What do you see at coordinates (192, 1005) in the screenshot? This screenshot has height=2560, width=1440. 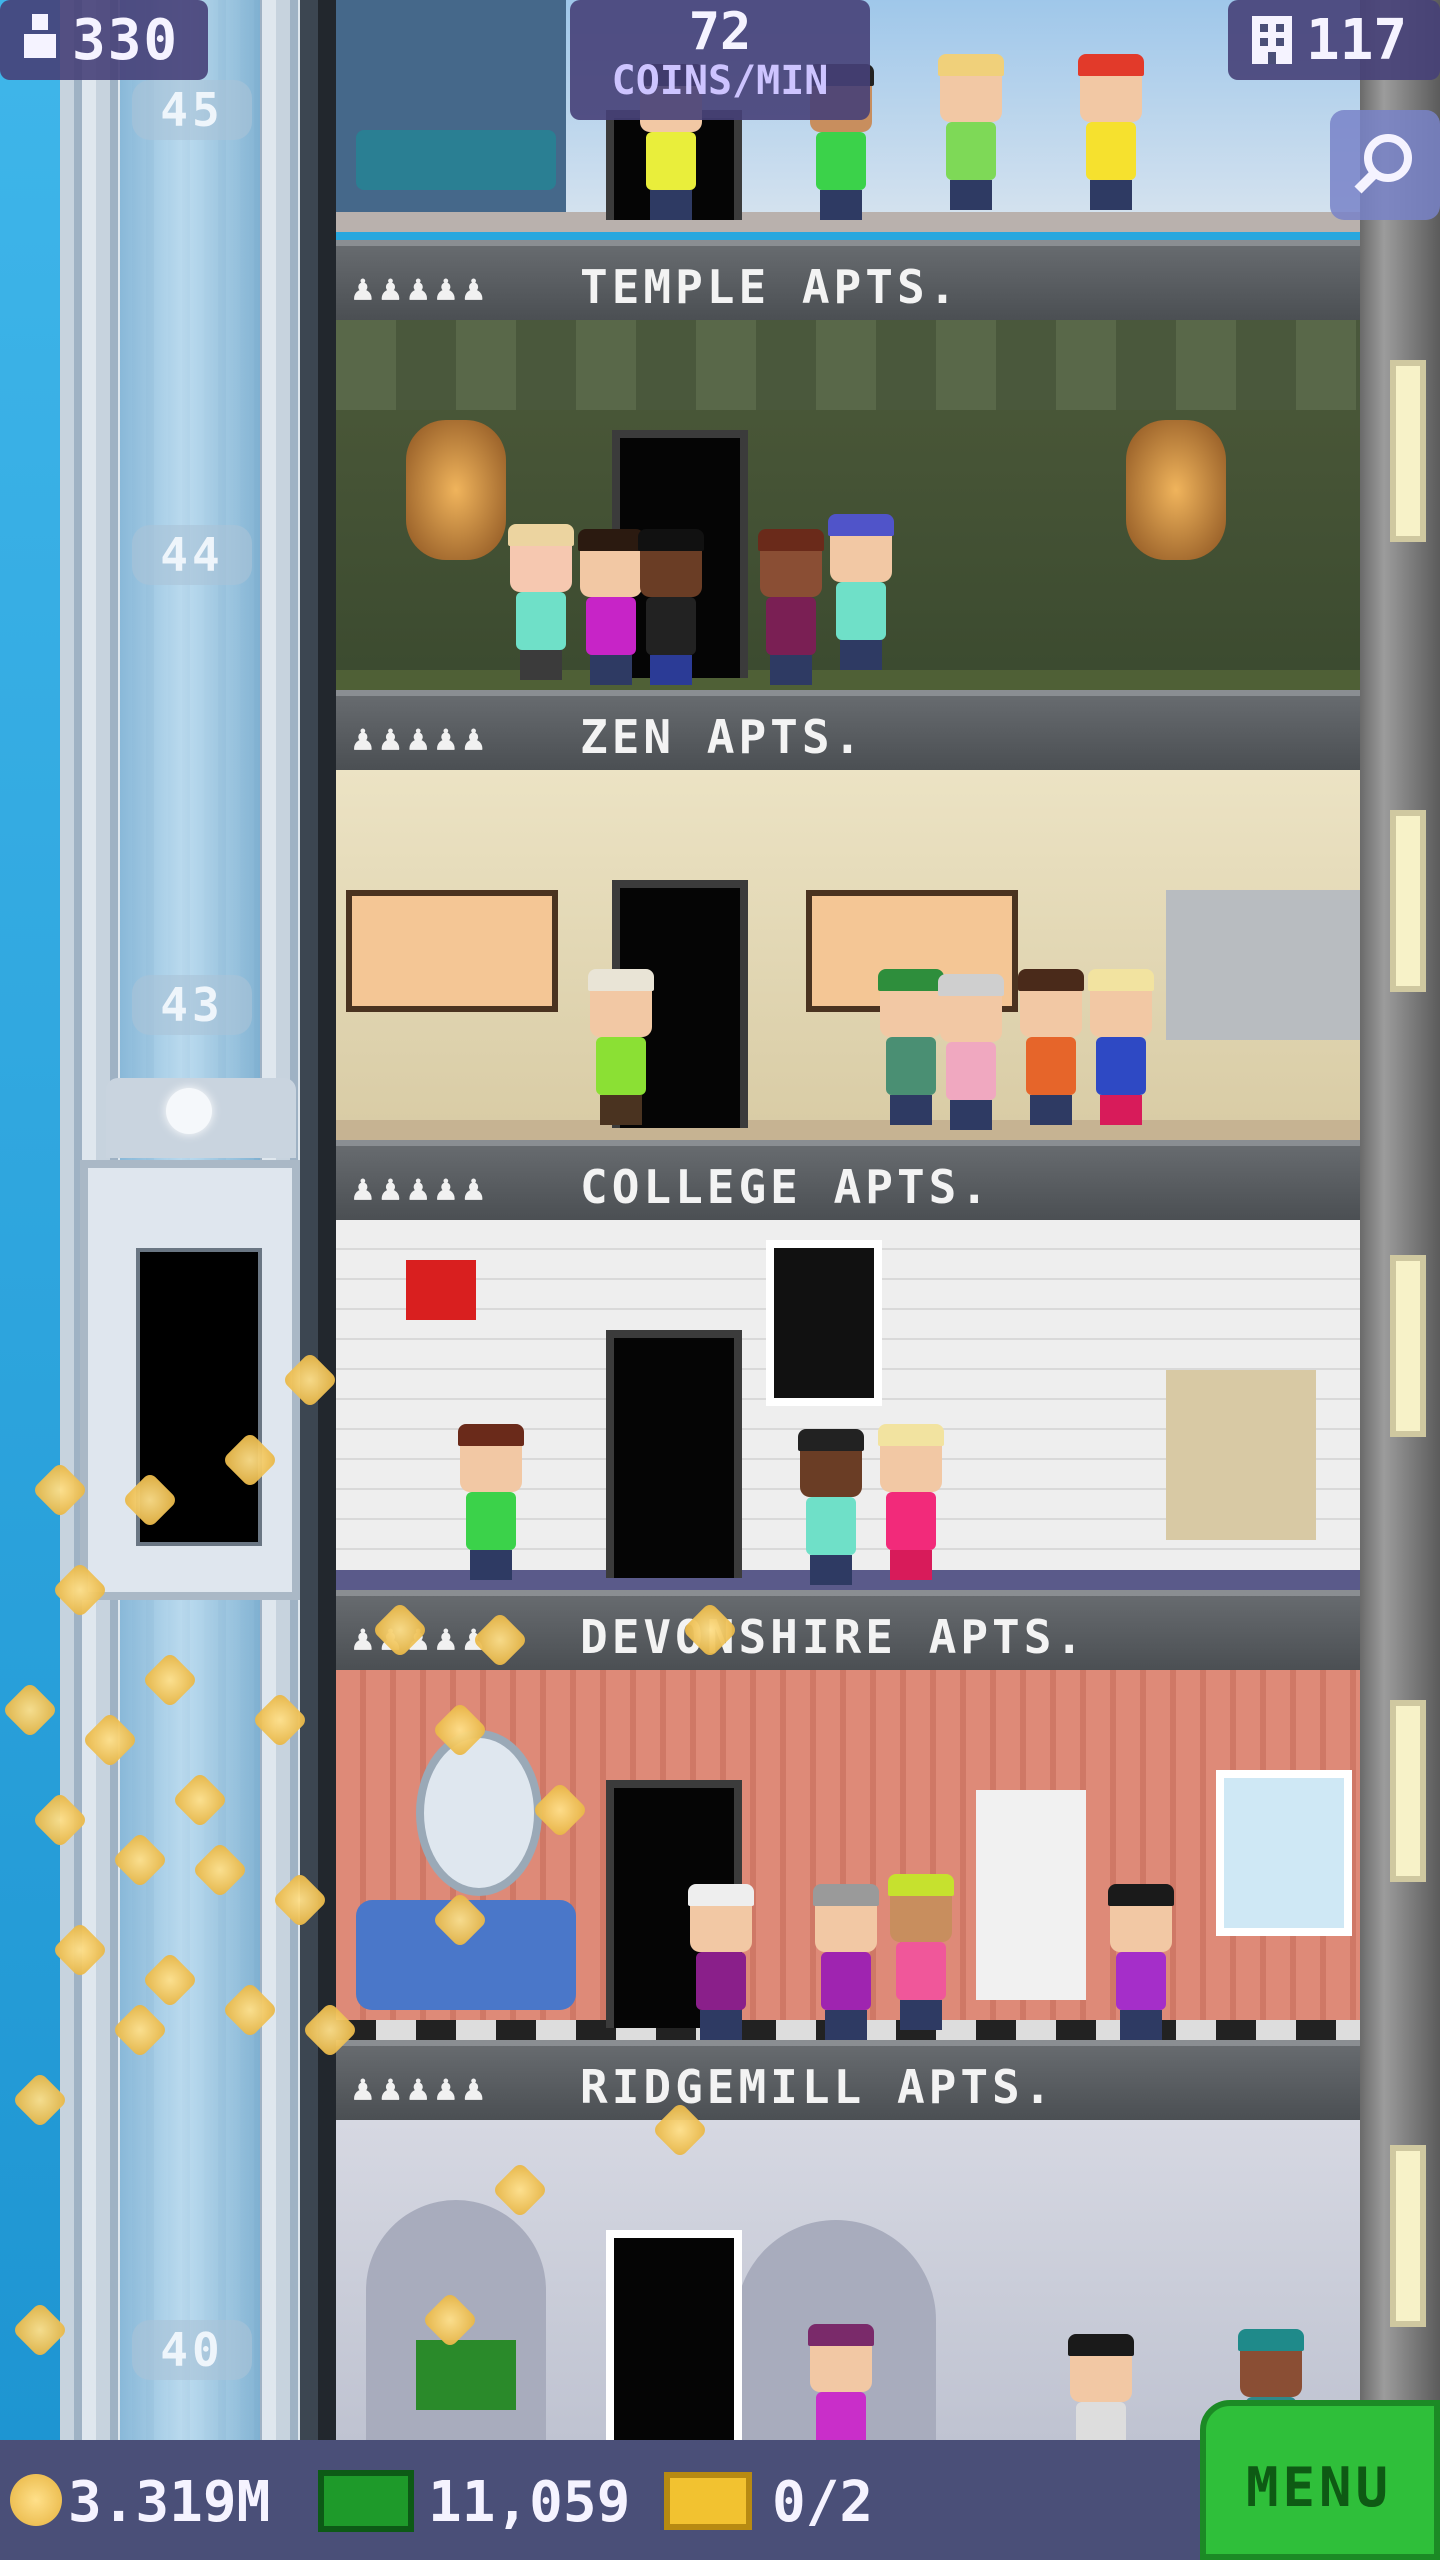 I see `shaft-floor-number: 43` at bounding box center [192, 1005].